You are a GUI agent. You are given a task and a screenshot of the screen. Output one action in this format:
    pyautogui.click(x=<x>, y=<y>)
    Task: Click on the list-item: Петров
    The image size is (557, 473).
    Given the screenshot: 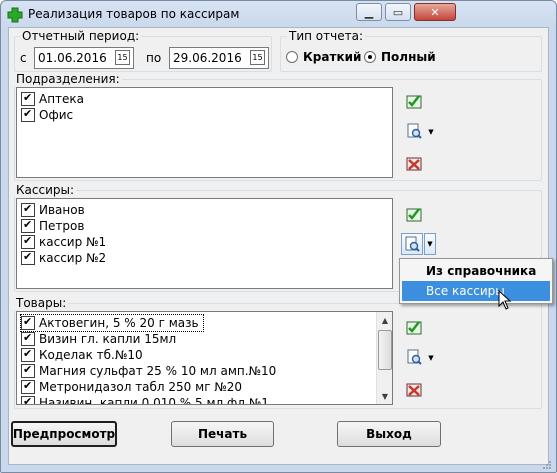 What is the action you would take?
    pyautogui.click(x=52, y=226)
    